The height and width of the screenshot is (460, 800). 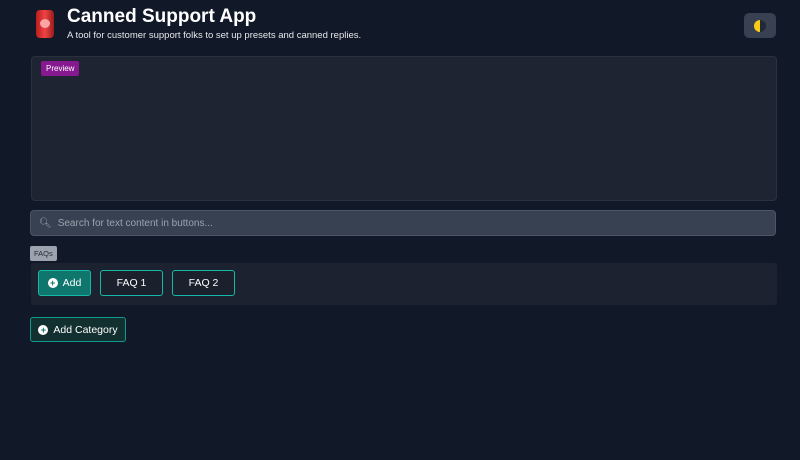 I want to click on search-icon: 🔍︎, so click(x=45, y=223).